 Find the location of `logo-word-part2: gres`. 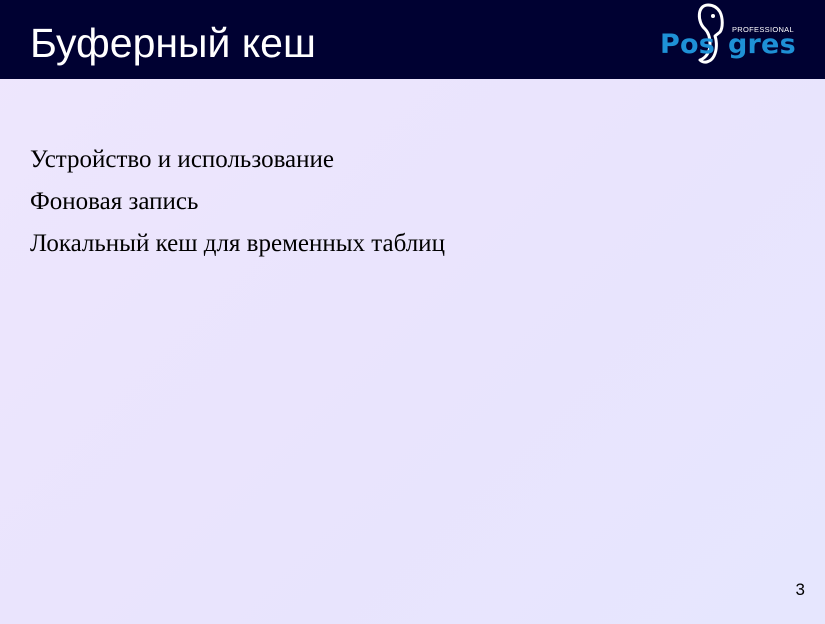

logo-word-part2: gres is located at coordinates (762, 44).